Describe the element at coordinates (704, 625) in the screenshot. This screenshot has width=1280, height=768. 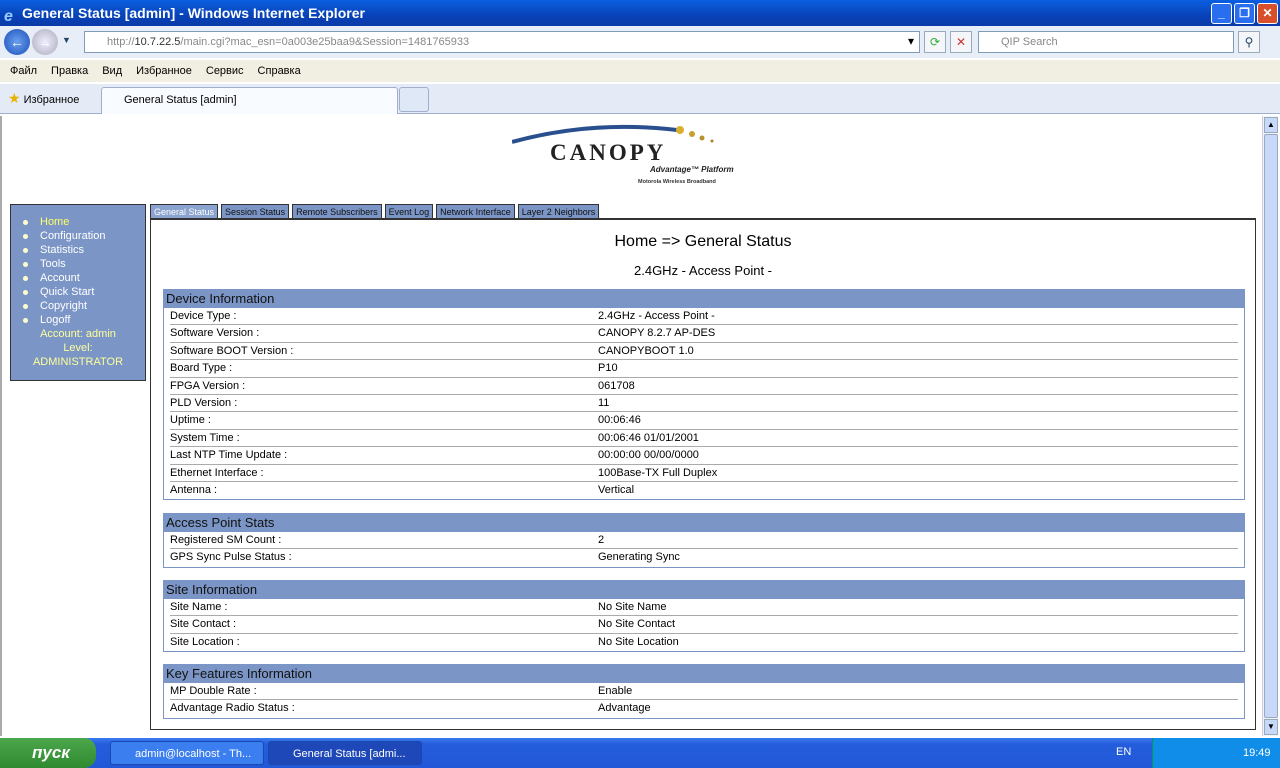
I see `info-row: Site Contact : No Site Contact` at that location.